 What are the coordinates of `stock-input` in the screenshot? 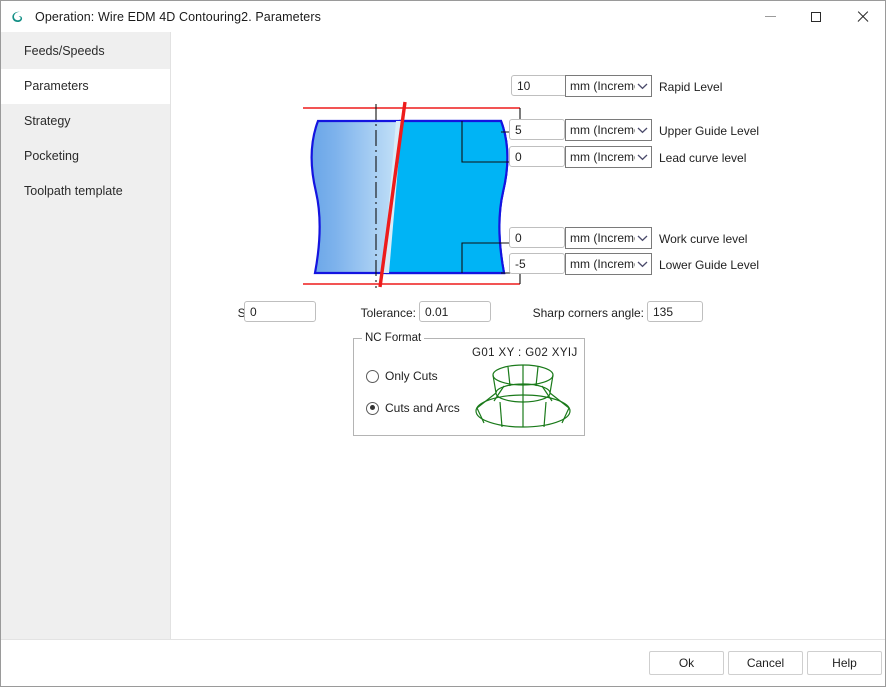 It's located at (280, 311).